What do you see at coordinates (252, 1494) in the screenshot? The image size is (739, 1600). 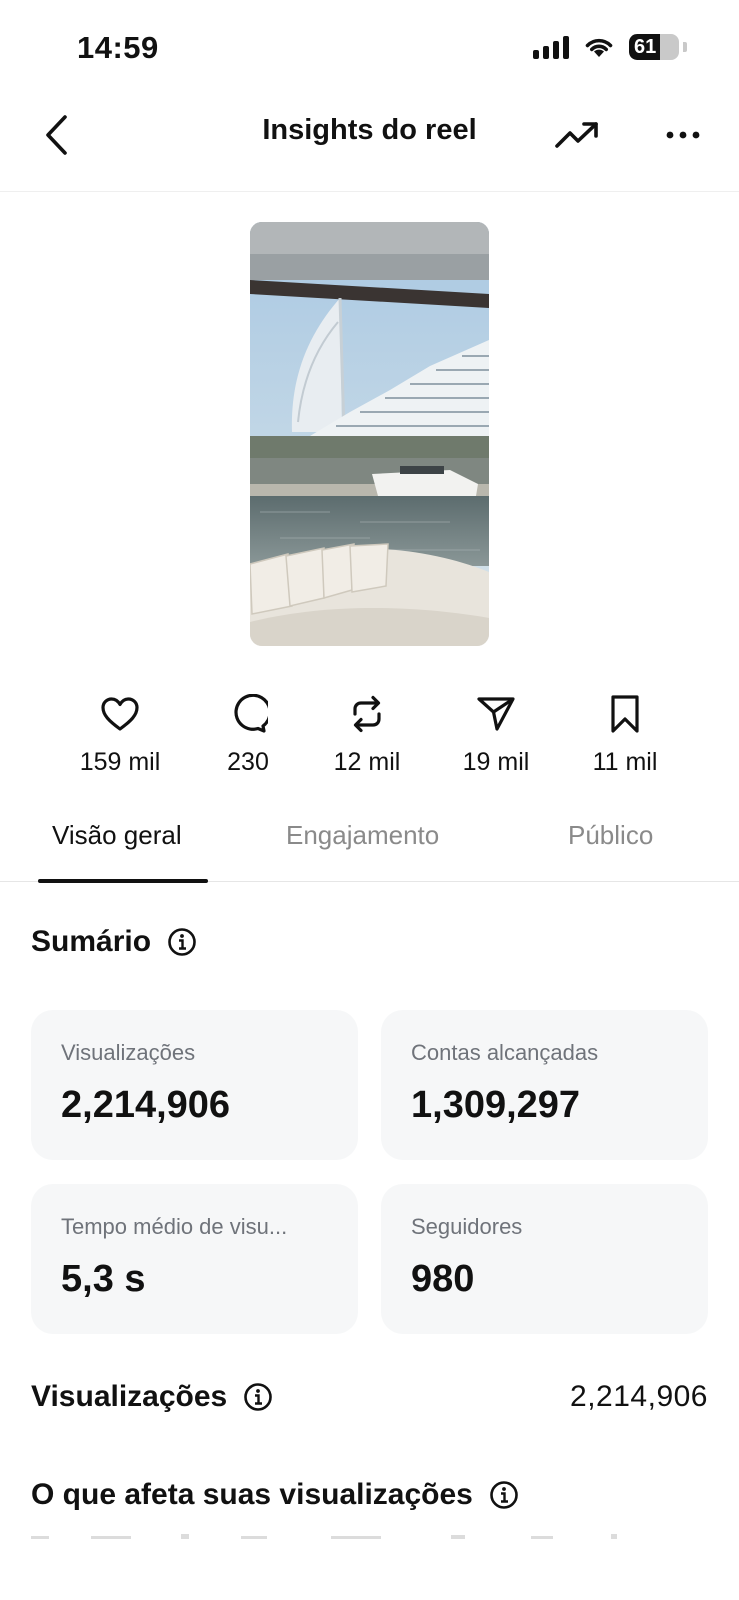 I see `affects-title: O que afeta suas visualizações` at bounding box center [252, 1494].